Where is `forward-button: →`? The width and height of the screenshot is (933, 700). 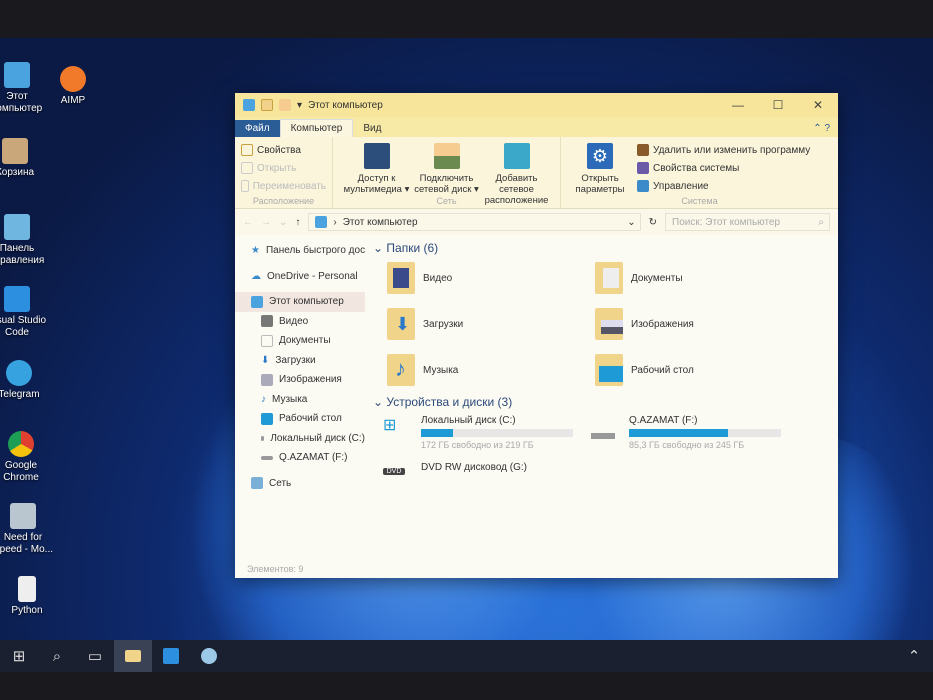
forward-button: → is located at coordinates (266, 222).